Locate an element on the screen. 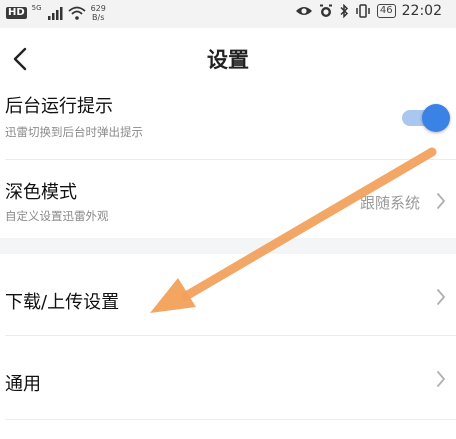 This screenshot has width=456, height=439. title-bar: 设置 is located at coordinates (228, 58).